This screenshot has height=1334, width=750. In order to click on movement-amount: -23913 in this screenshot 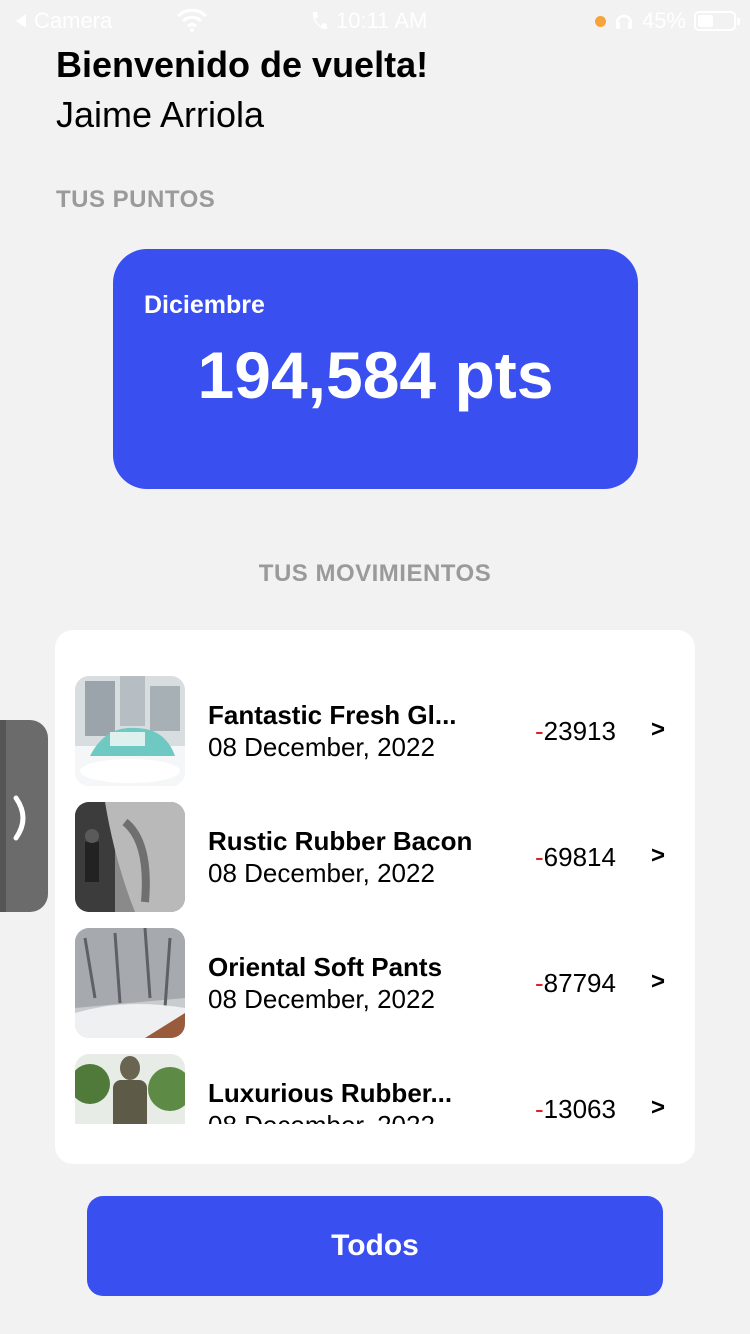, I will do `click(575, 731)`.